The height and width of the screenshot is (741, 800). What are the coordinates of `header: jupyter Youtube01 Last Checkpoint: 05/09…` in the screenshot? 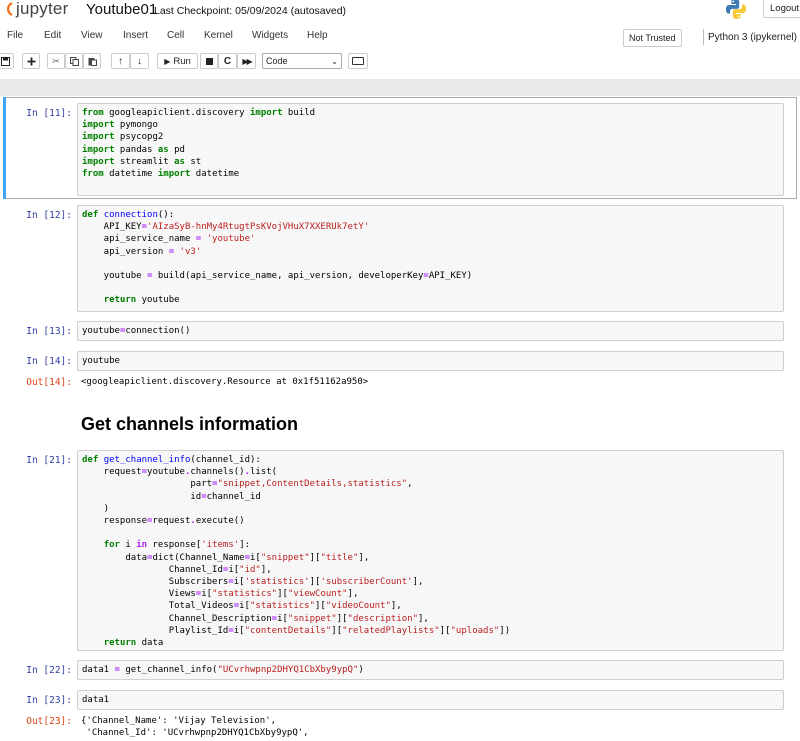 It's located at (400, 11).